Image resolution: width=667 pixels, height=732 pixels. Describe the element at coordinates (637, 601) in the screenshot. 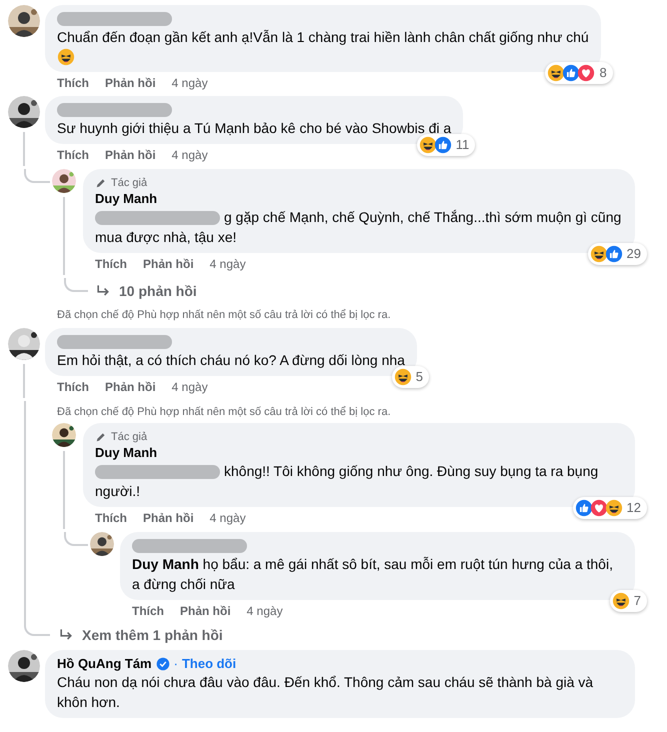

I see `reaction-count: 7` at that location.